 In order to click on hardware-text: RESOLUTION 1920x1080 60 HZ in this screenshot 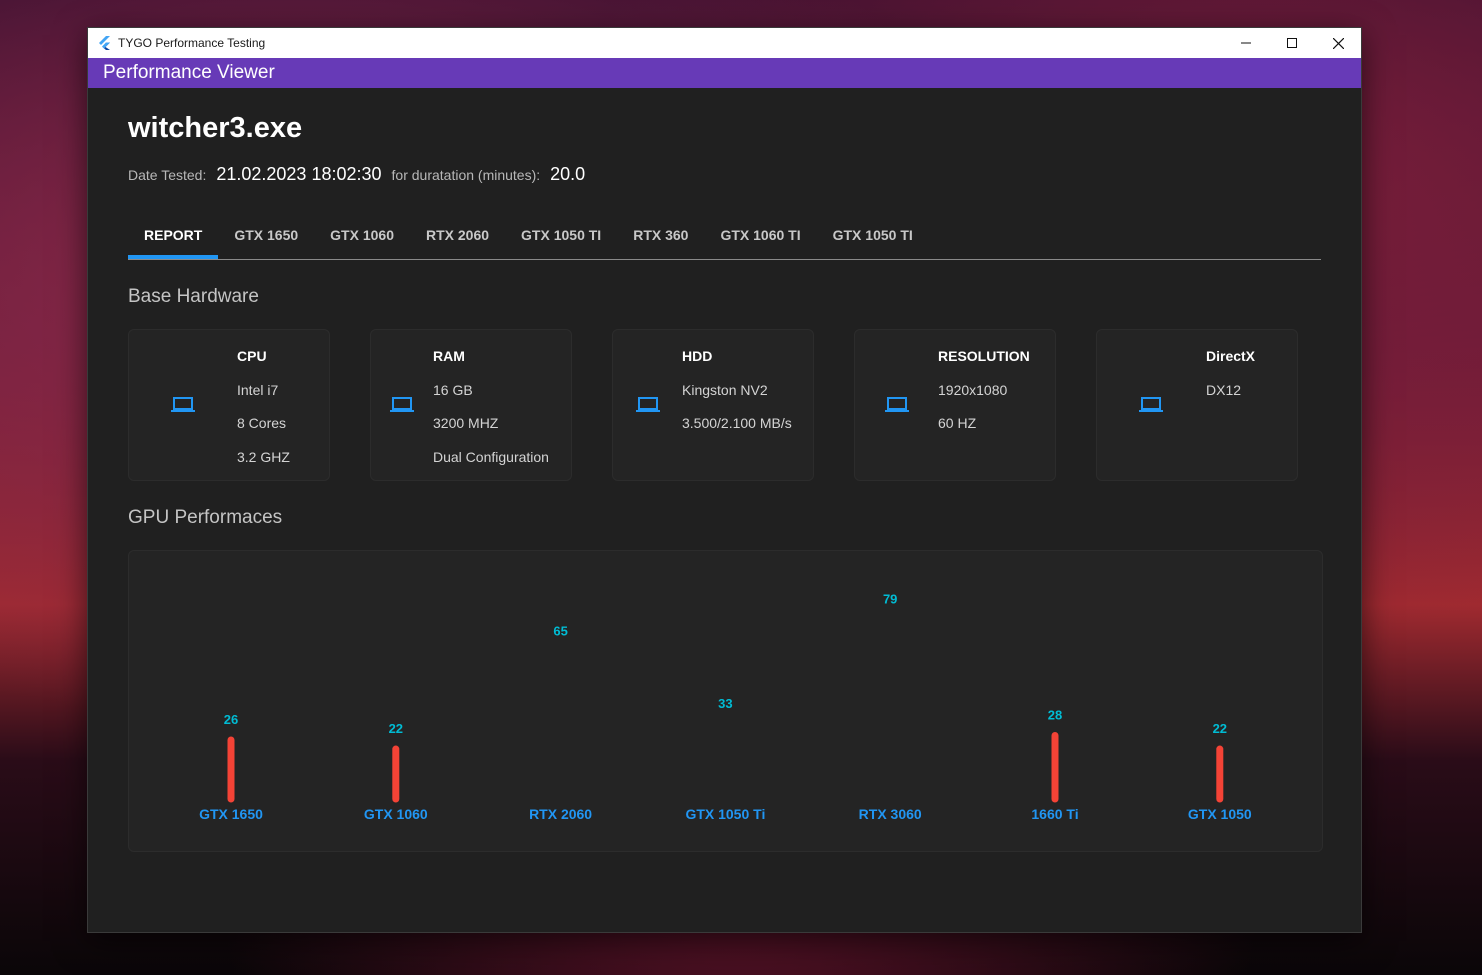, I will do `click(984, 391)`.